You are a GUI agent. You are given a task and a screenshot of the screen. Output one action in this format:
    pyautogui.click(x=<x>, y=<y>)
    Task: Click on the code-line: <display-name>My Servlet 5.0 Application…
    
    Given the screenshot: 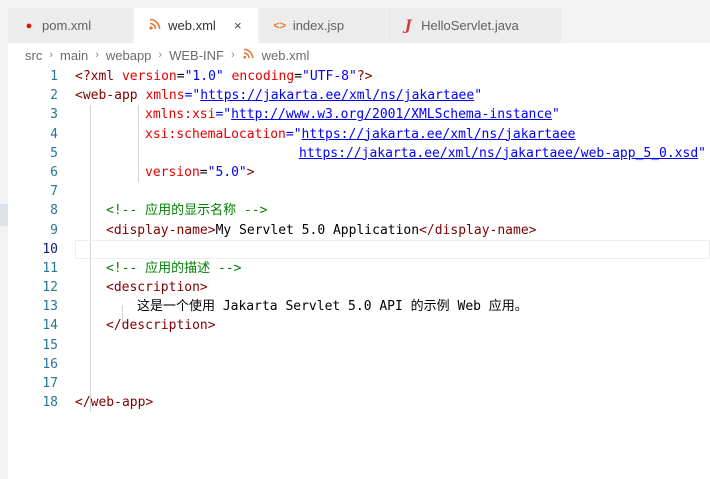 What is the action you would take?
    pyautogui.click(x=321, y=230)
    